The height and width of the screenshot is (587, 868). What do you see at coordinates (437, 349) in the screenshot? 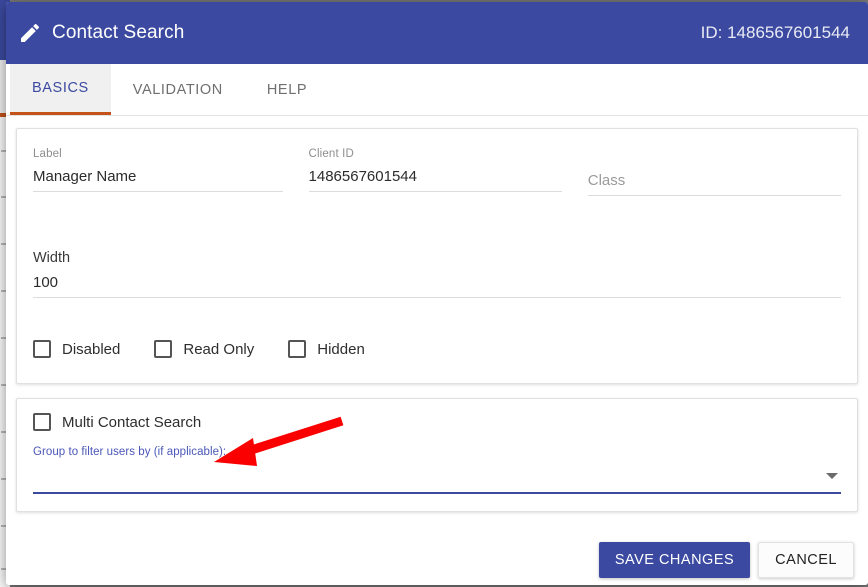
I see `flags-checkbox-row: Disabled Read Only Hidden` at bounding box center [437, 349].